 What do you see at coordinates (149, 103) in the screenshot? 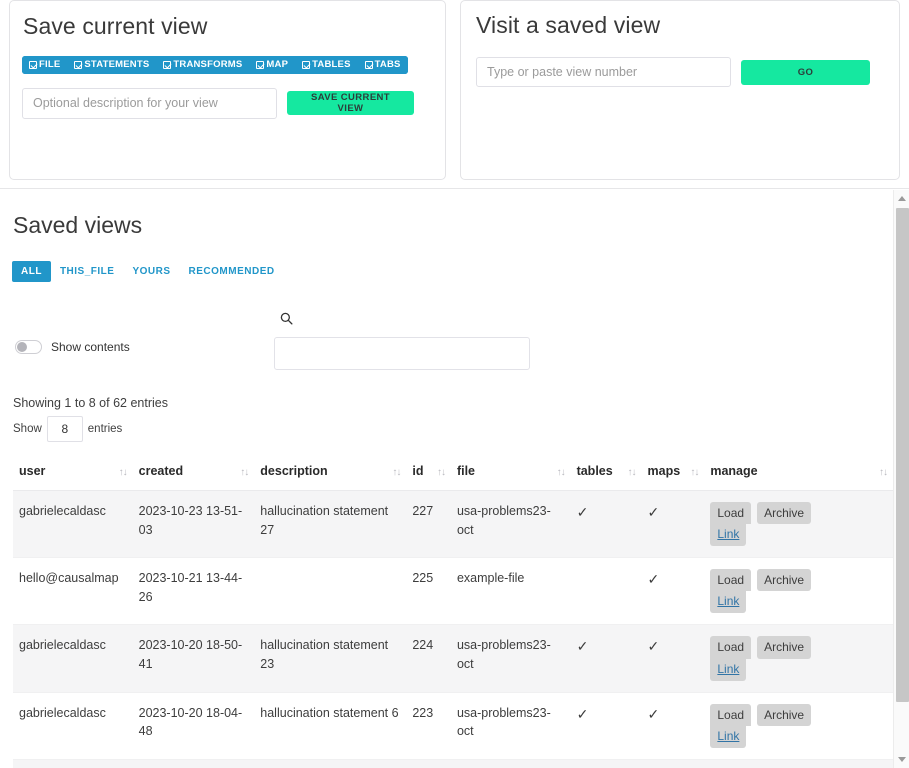
I see `view-description-input` at bounding box center [149, 103].